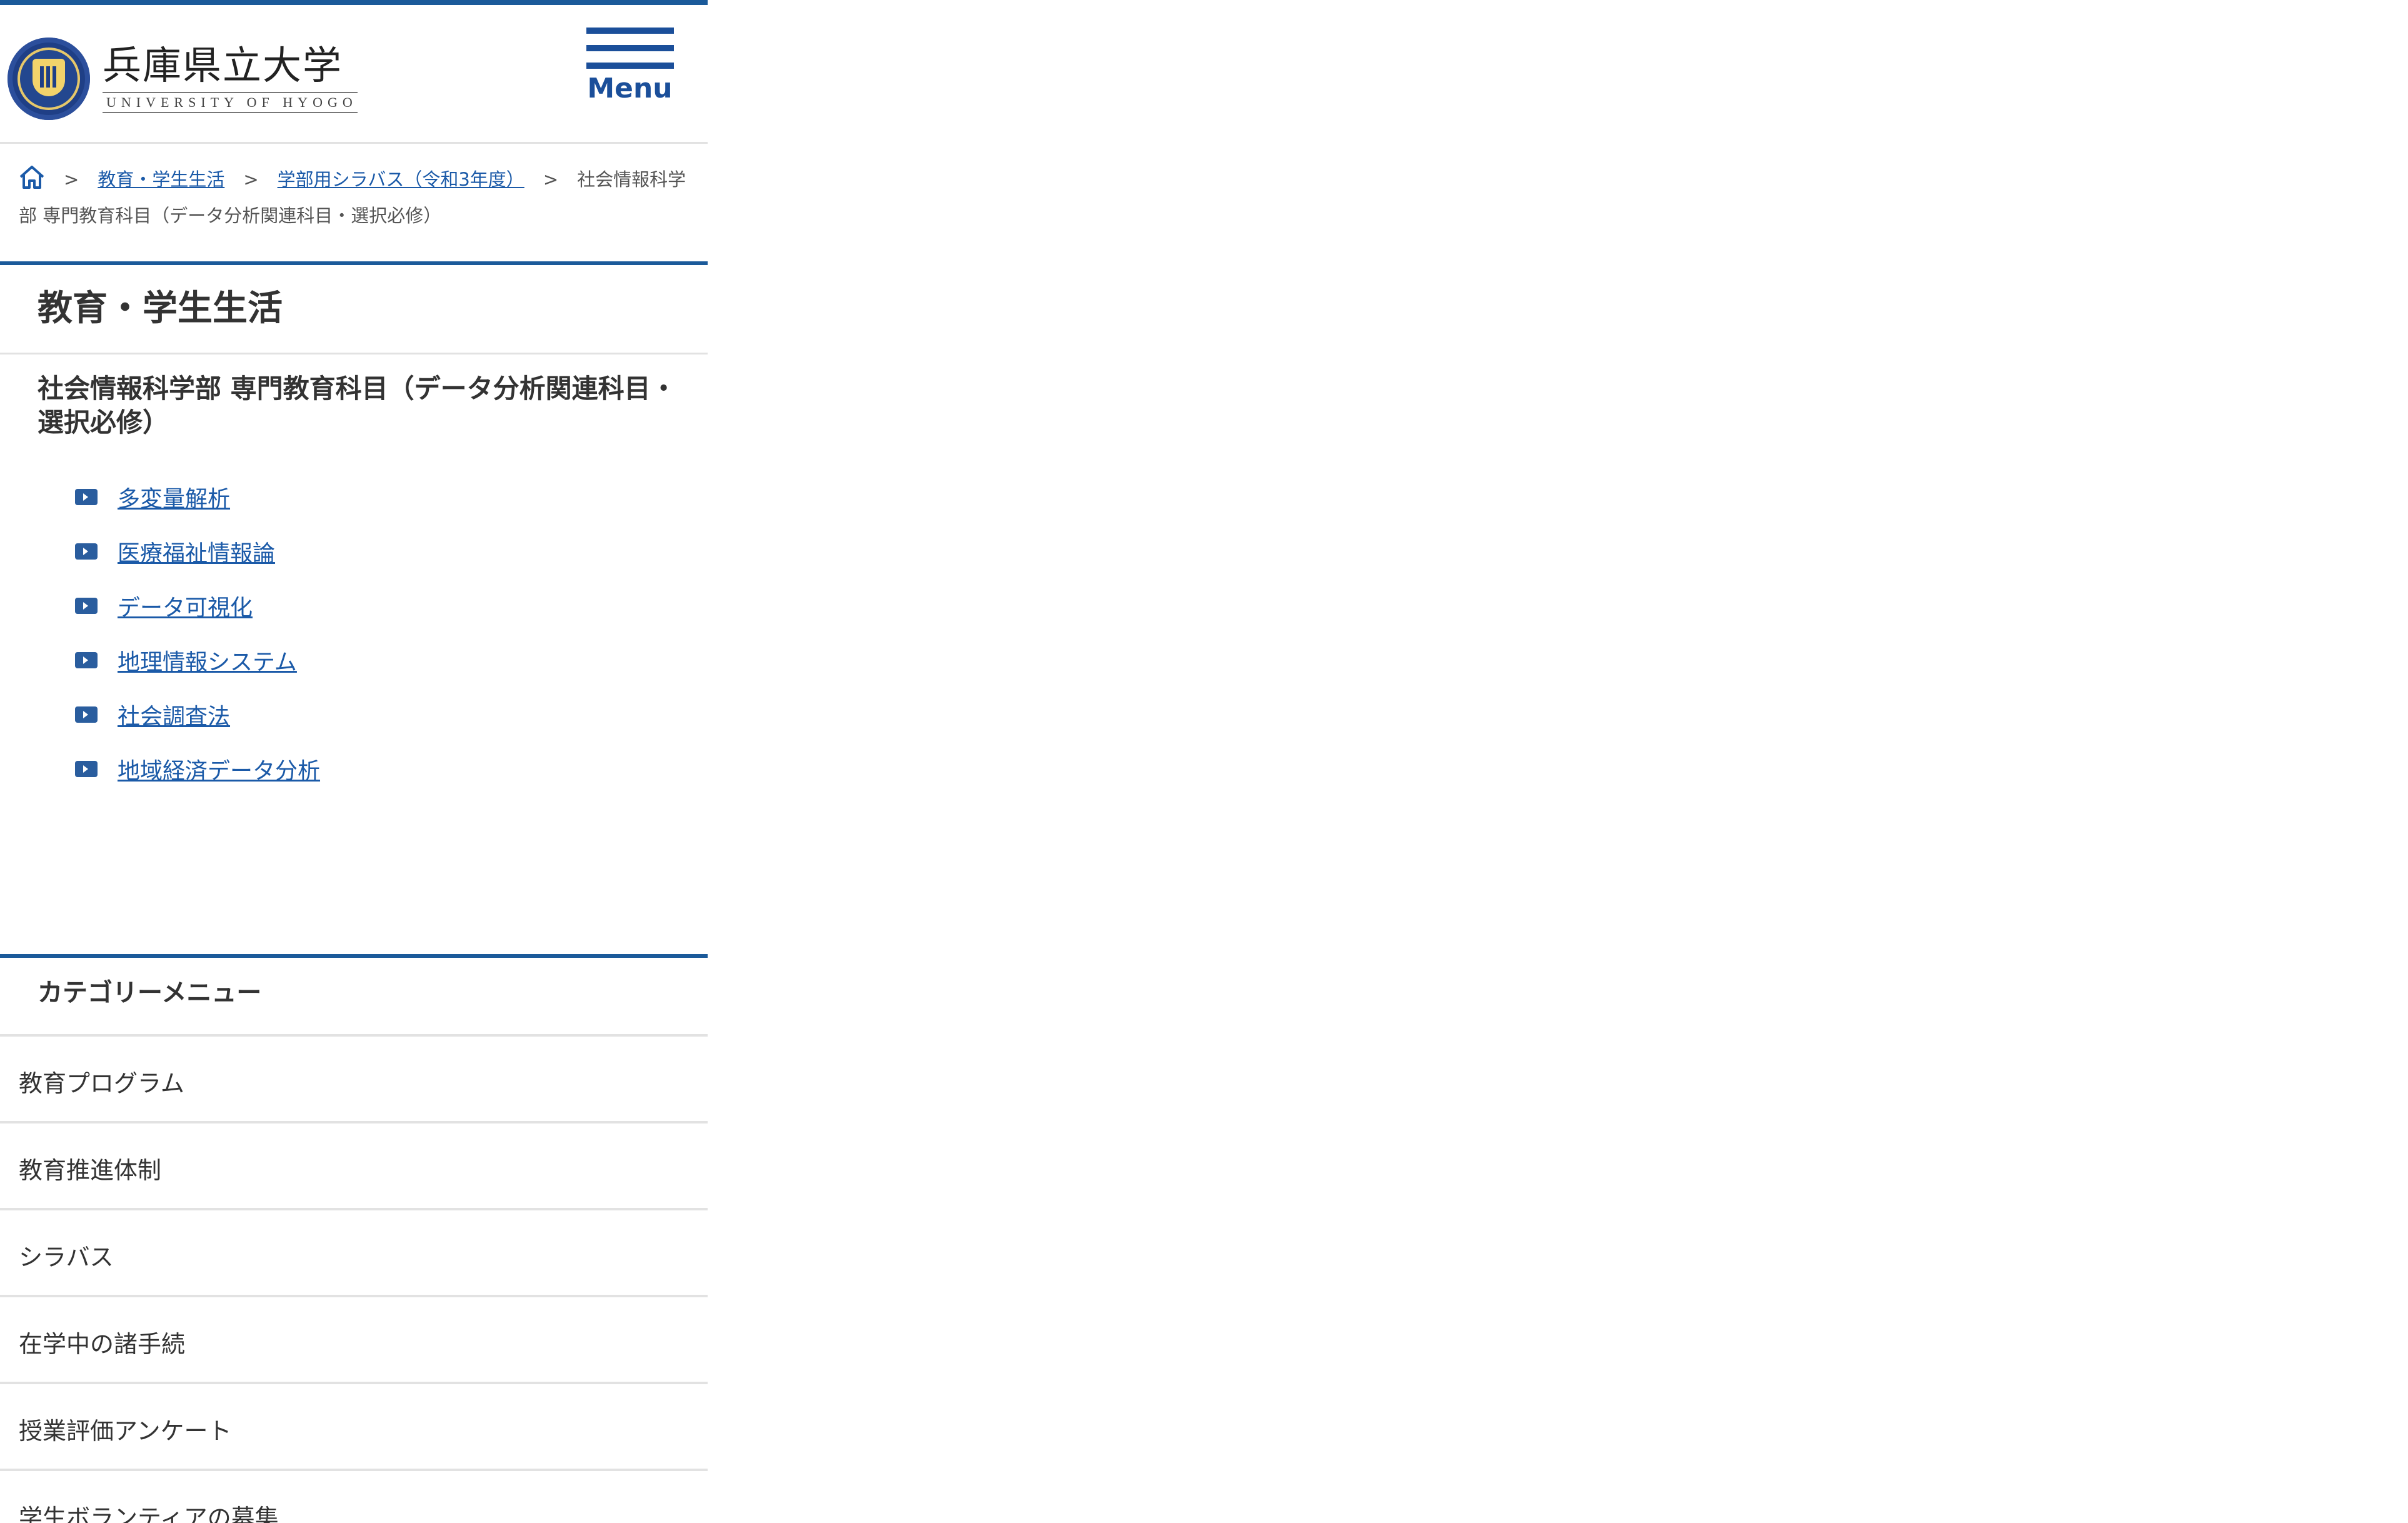 This screenshot has height=1523, width=2408. Describe the element at coordinates (391, 769) in the screenshot. I see `list-item: 地域経済データ分析` at that location.